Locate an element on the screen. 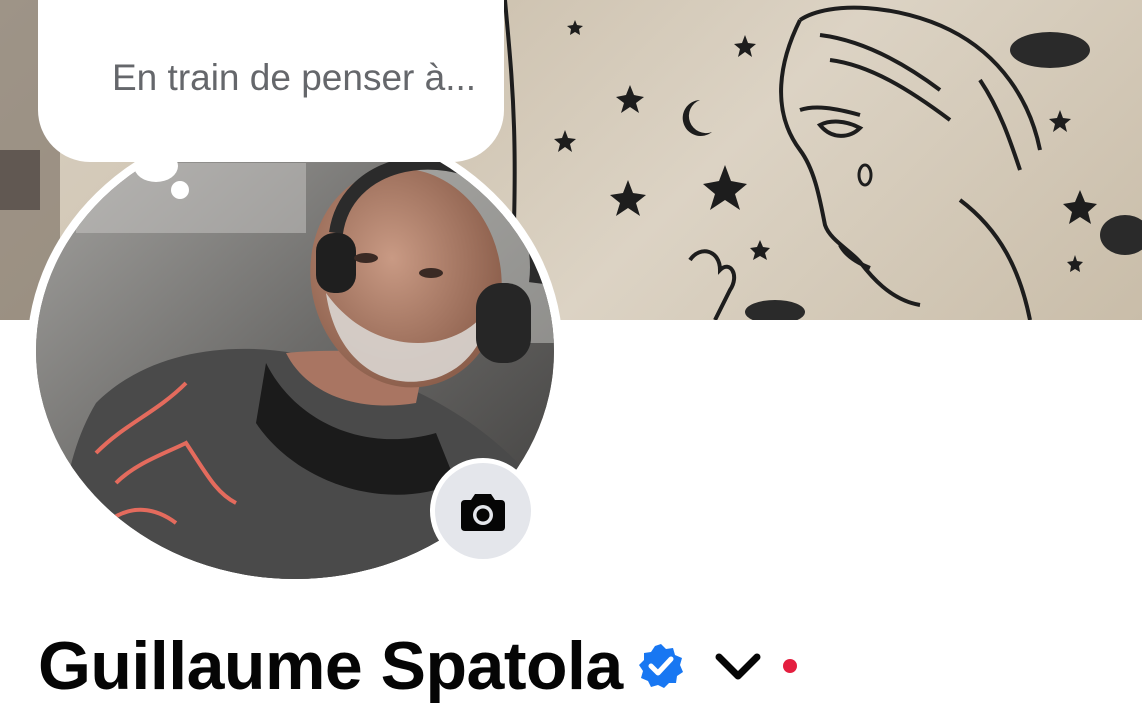 Image resolution: width=1142 pixels, height=711 pixels. profile-name: Guillaume Spatola is located at coordinates (330, 666).